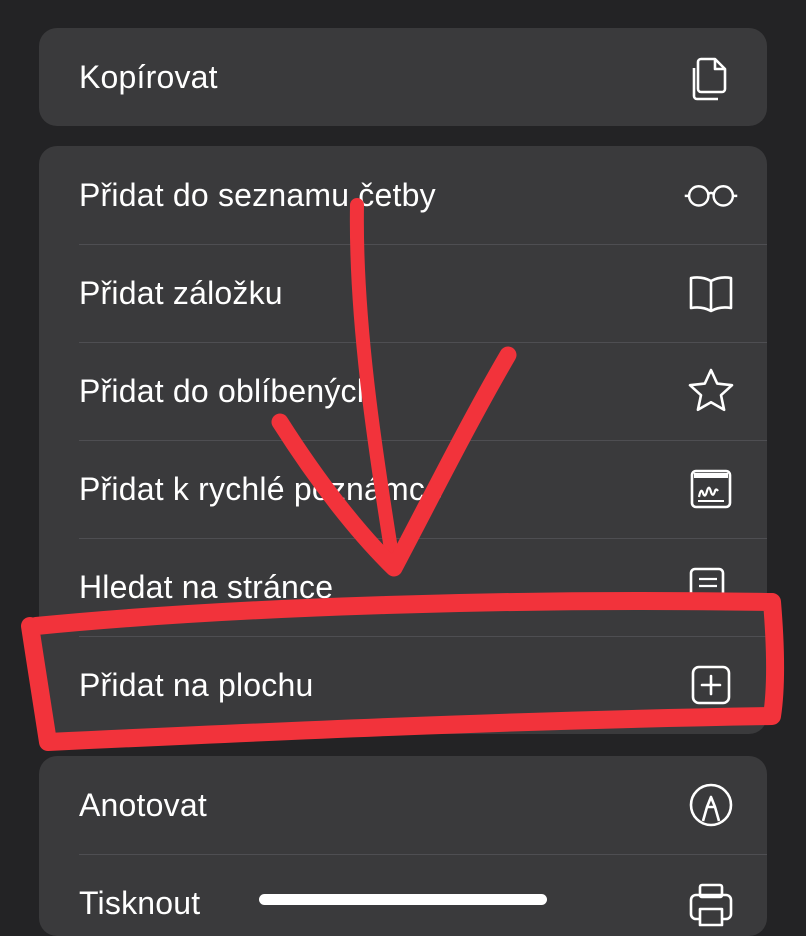 Image resolution: width=806 pixels, height=936 pixels. I want to click on menu-item-reading-list: Přidat do seznamu četby, so click(403, 195).